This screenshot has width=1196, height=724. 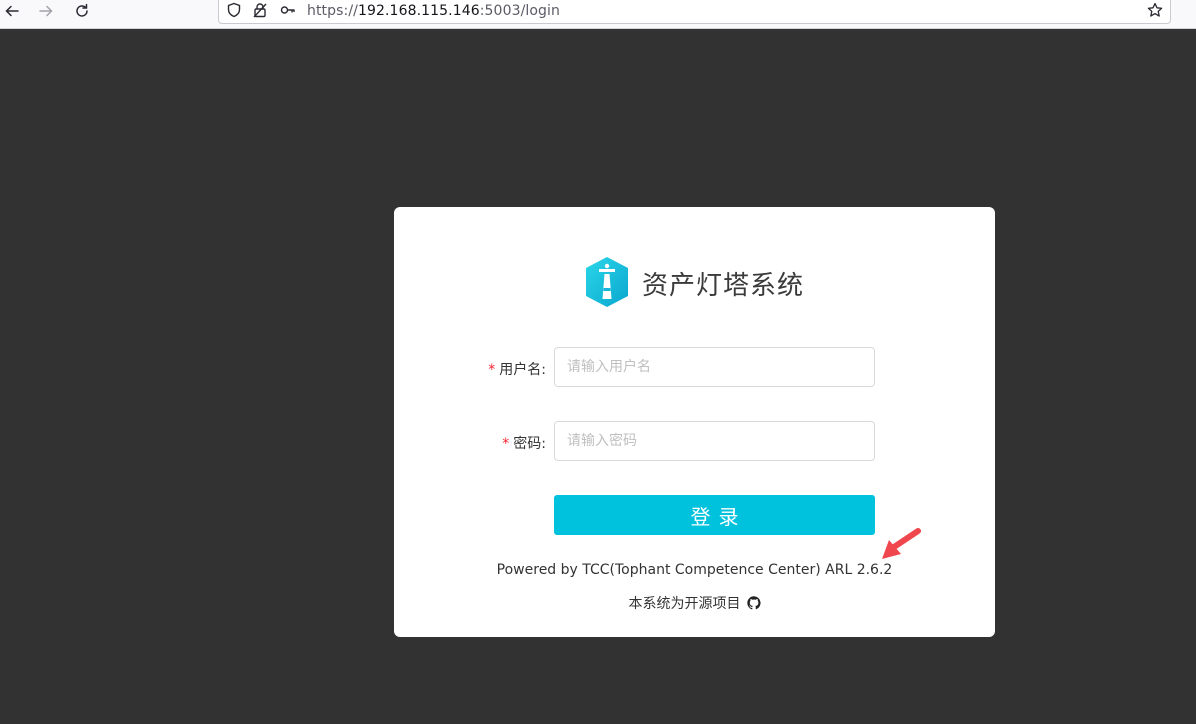 What do you see at coordinates (714, 515) in the screenshot?
I see `login-button: 登录` at bounding box center [714, 515].